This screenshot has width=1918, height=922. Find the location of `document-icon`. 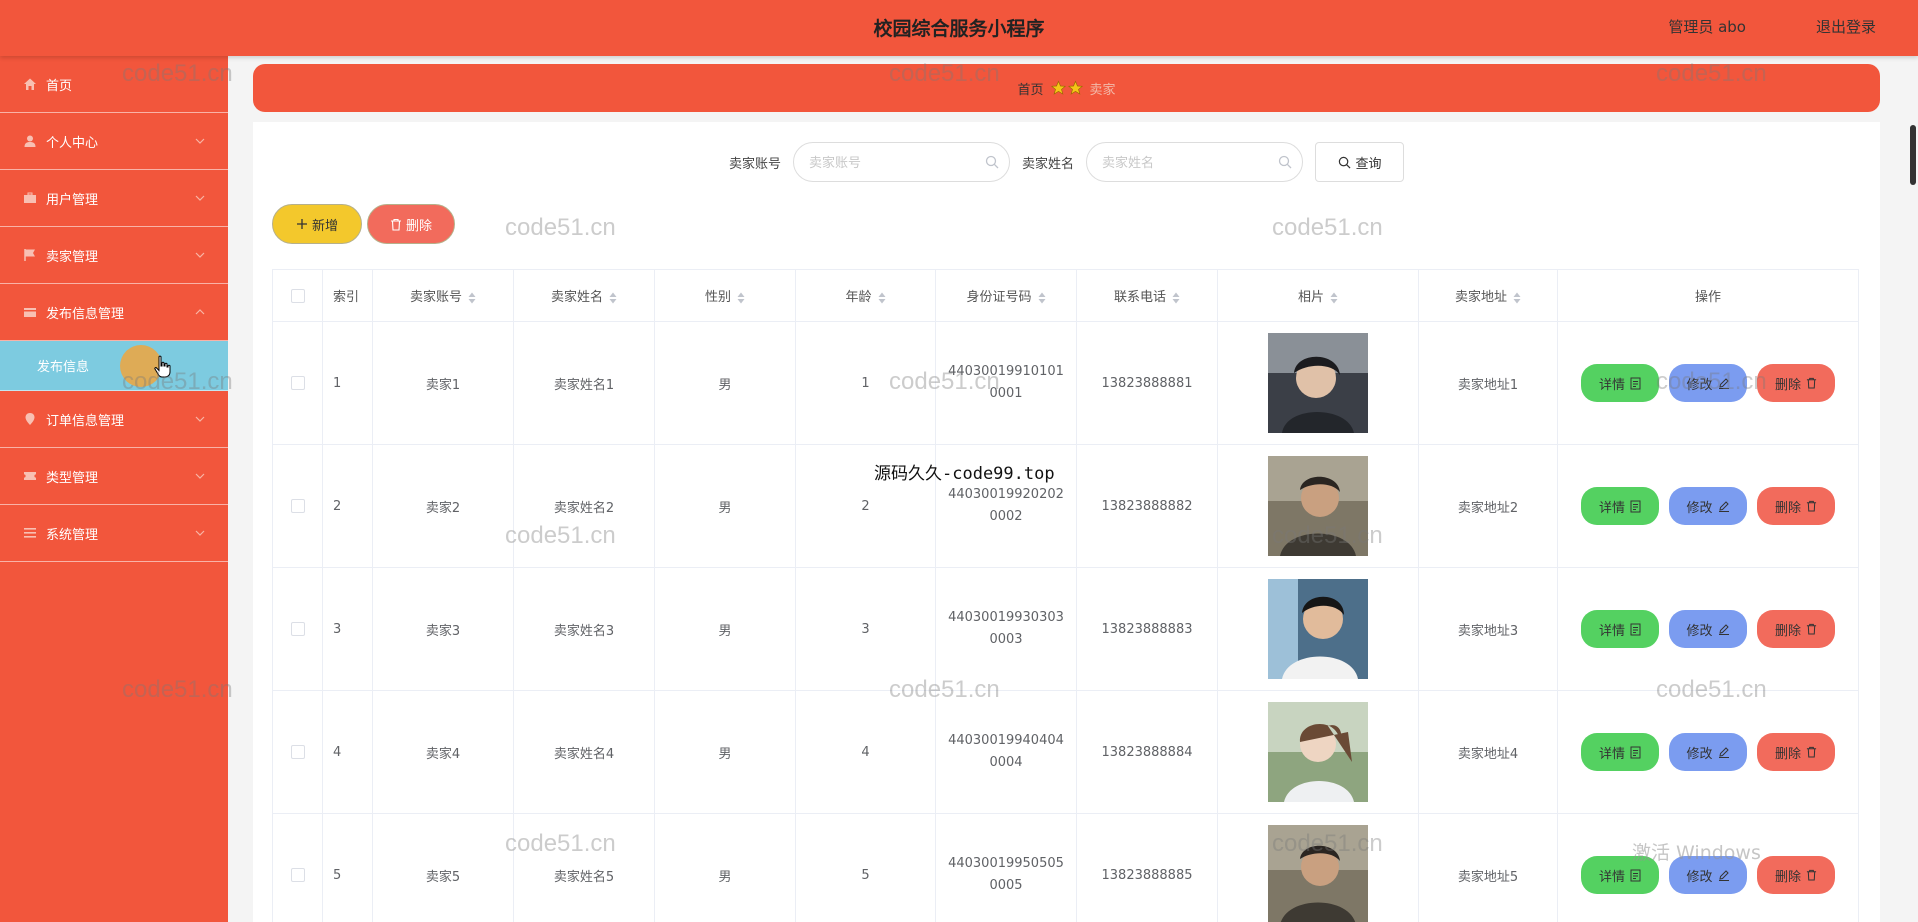

document-icon is located at coordinates (1635, 629).